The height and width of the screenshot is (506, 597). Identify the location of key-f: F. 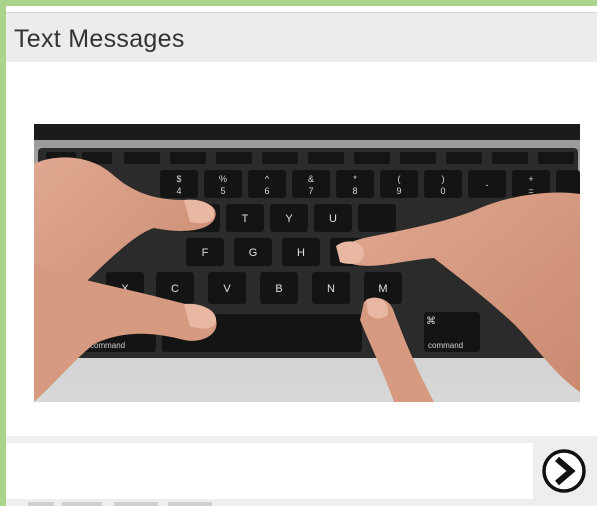
(205, 253).